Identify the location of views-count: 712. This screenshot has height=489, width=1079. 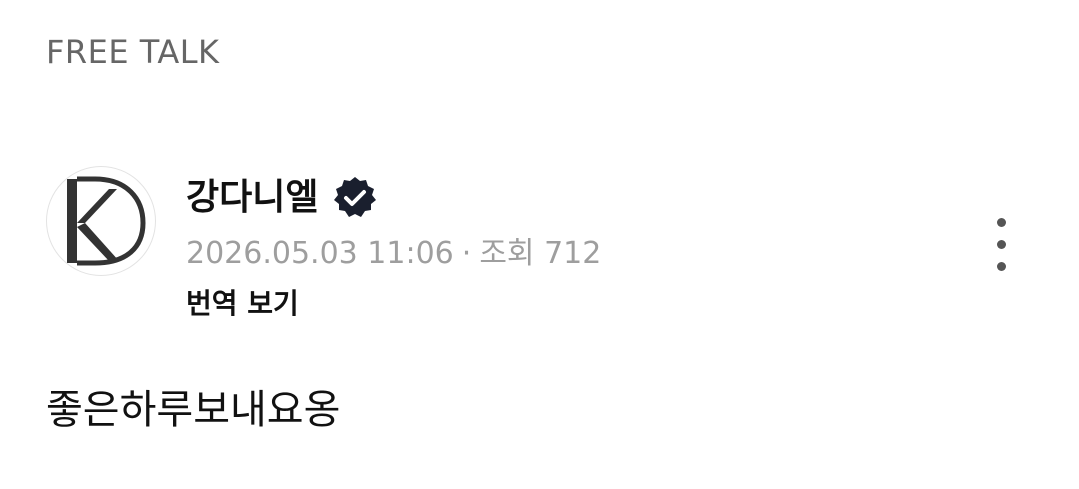
(573, 253).